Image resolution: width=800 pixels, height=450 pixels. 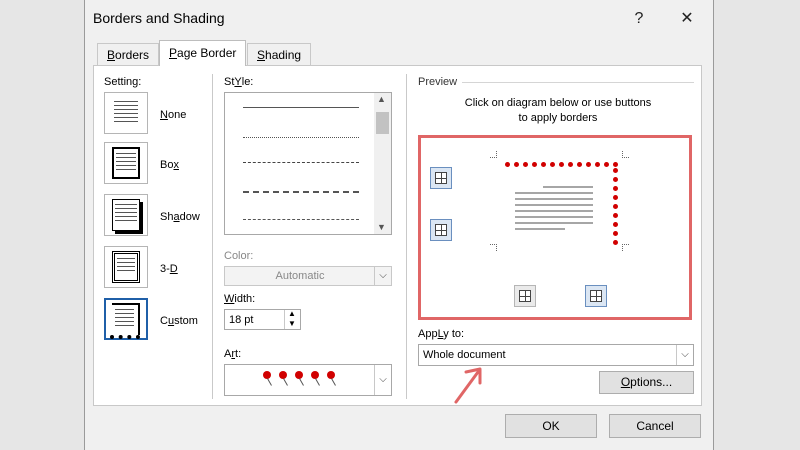 I want to click on style-label: StYle:, so click(x=238, y=82).